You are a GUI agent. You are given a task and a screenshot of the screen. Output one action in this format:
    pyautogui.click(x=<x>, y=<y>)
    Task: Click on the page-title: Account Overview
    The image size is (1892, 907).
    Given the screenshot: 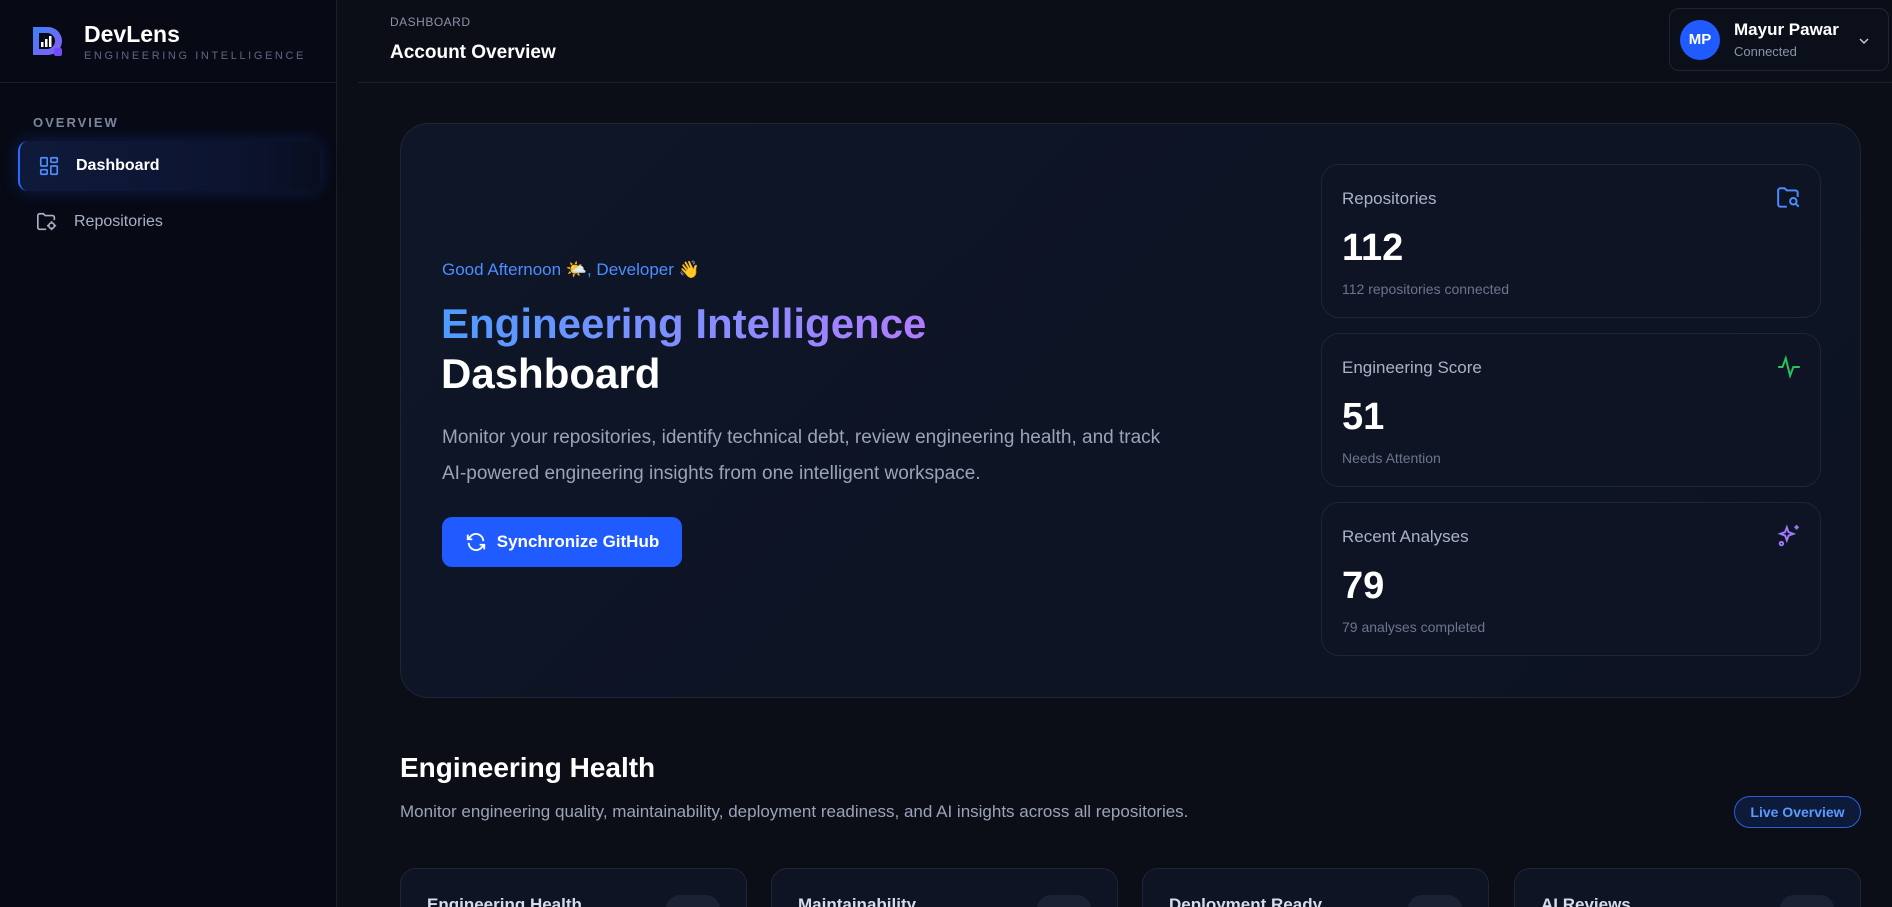 What is the action you would take?
    pyautogui.click(x=473, y=52)
    